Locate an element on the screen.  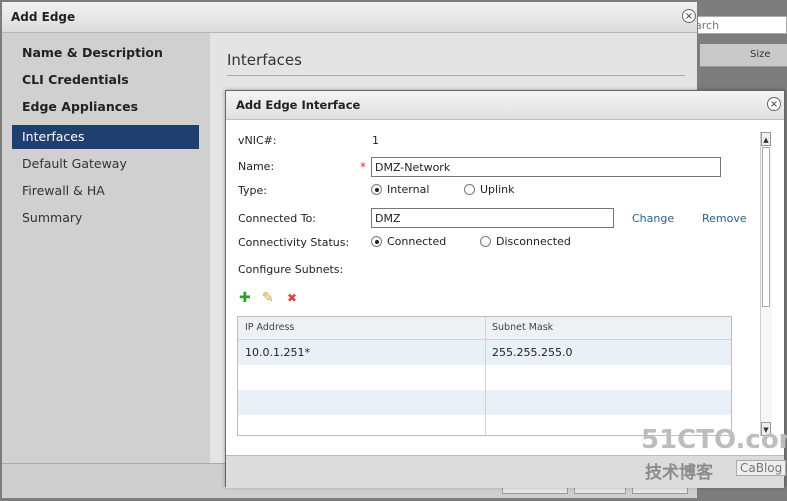
nav-item-summary: Summary is located at coordinates (105, 218).